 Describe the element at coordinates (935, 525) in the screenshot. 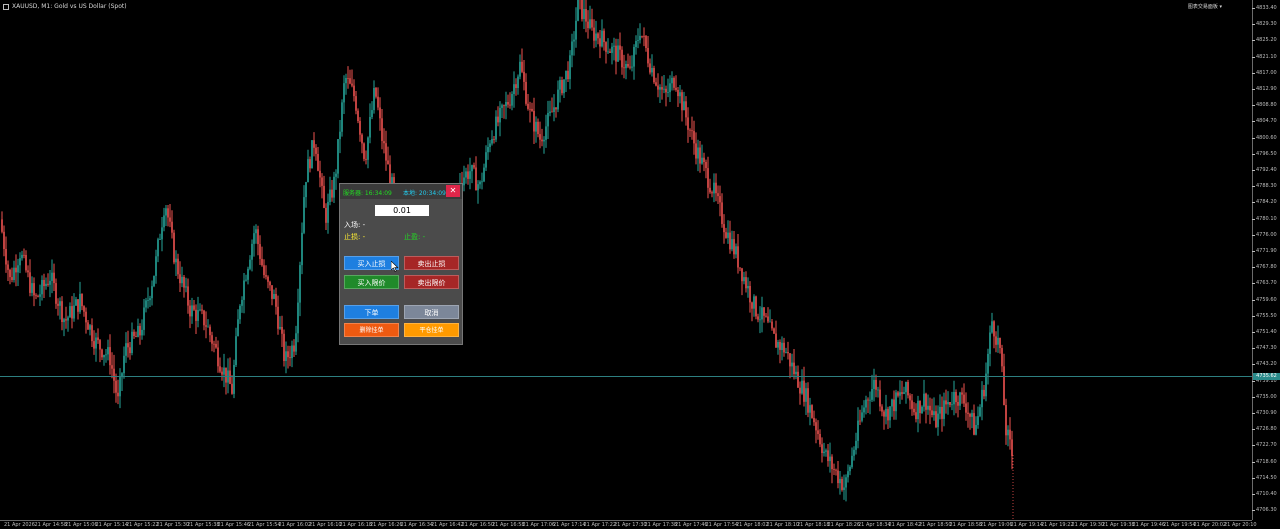

I see `time-tick-label: 21 Apr 18:50` at that location.